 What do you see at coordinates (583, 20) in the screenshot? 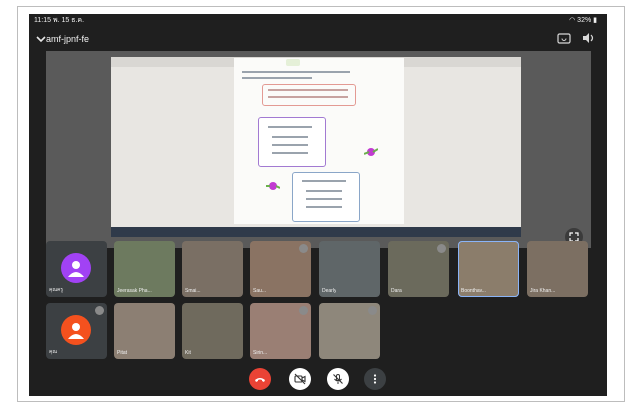
I see `status-battery: ◠ 32% ▮` at bounding box center [583, 20].